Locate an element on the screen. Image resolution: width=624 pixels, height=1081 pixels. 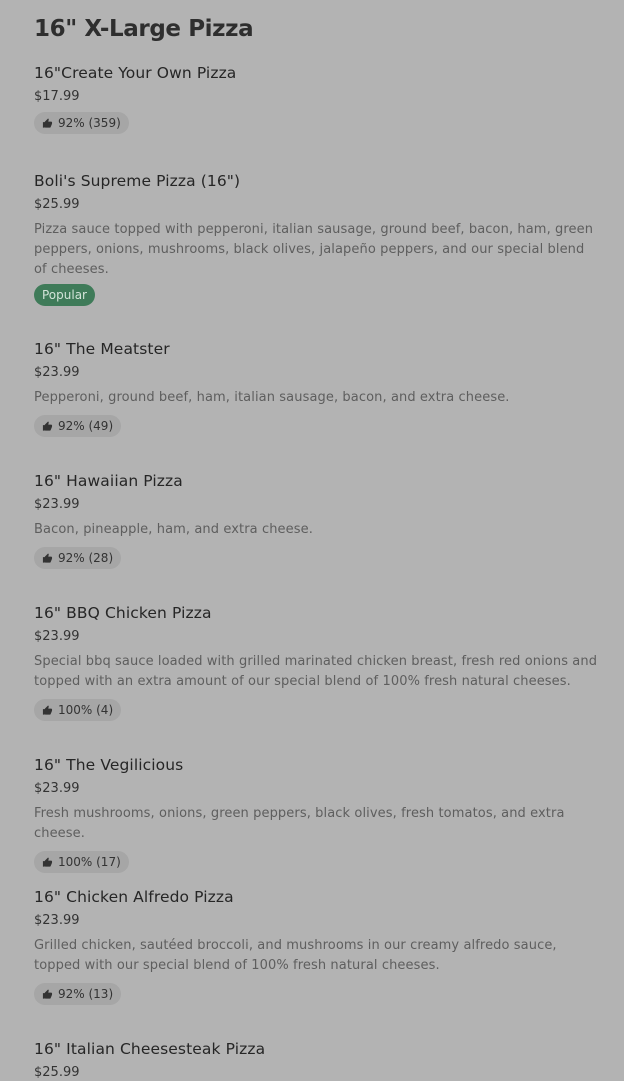
rating-text: 92% (359) is located at coordinates (89, 123).